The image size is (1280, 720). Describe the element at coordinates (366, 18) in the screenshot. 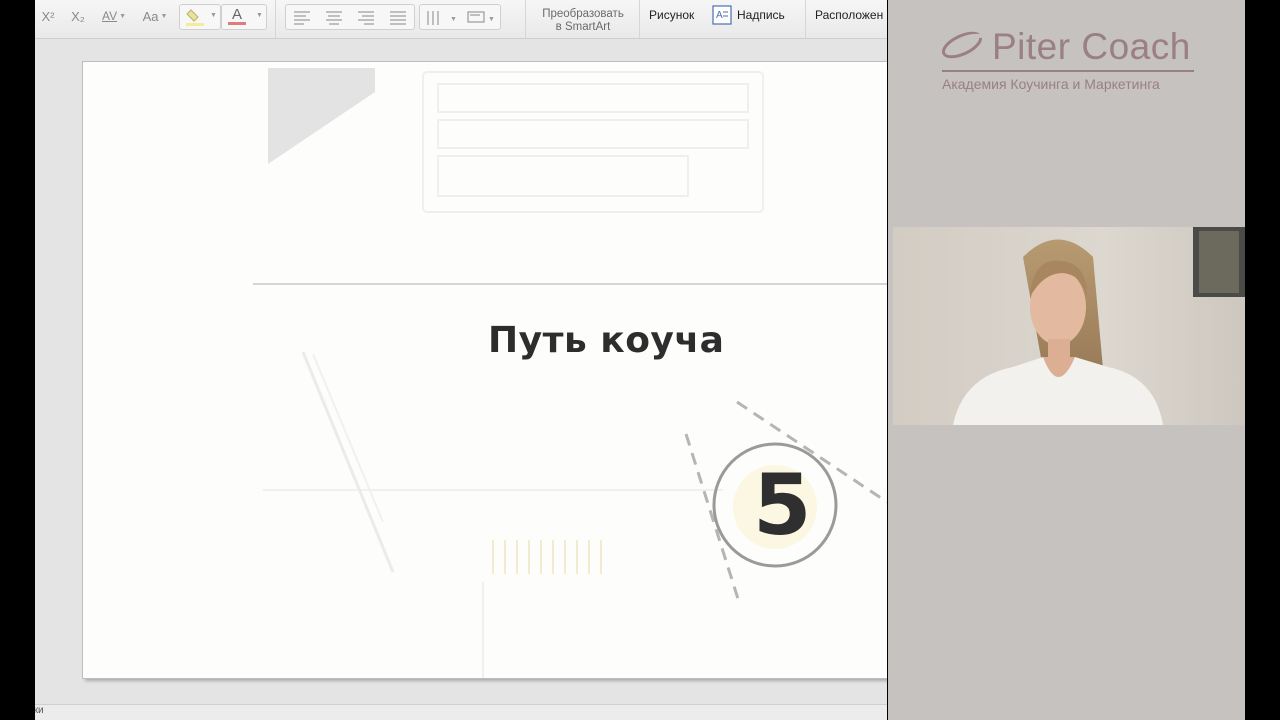

I see `align-right-icon` at that location.